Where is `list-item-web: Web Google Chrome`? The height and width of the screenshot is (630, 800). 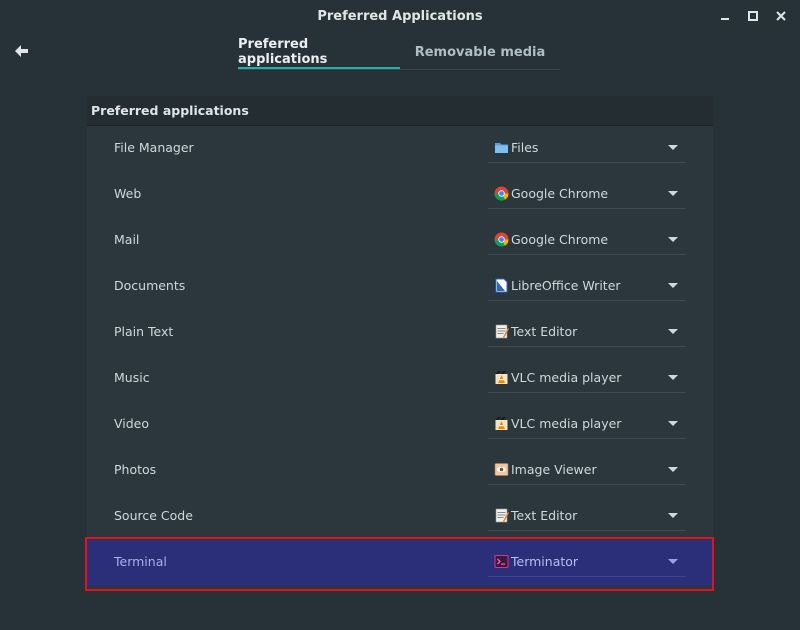 list-item-web: Web Google Chrome is located at coordinates (400, 195).